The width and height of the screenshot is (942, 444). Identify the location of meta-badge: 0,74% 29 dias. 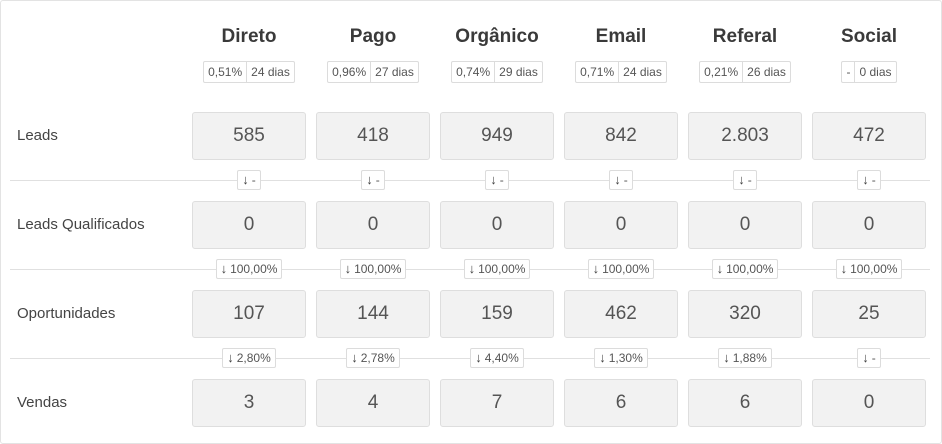
(497, 72).